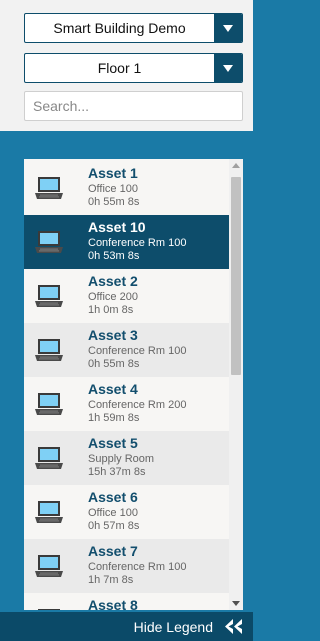 This screenshot has height=641, width=320. I want to click on legend-footer: Hide Legend, so click(126, 626).